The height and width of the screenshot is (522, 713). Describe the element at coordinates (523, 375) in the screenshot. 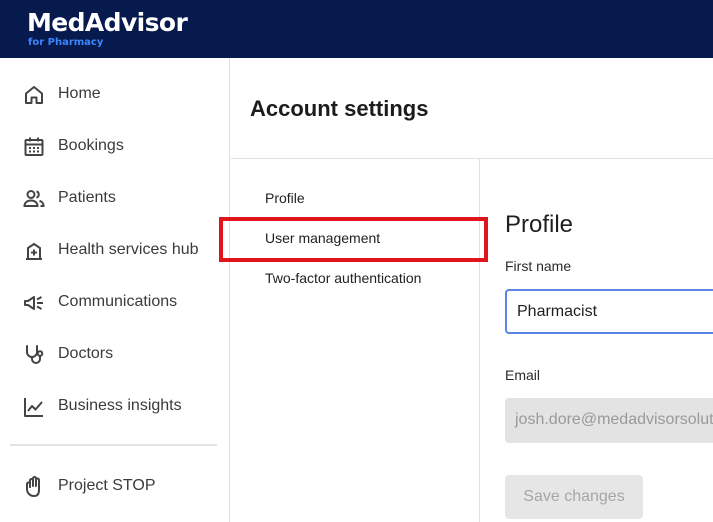

I see `email-label: Email` at that location.